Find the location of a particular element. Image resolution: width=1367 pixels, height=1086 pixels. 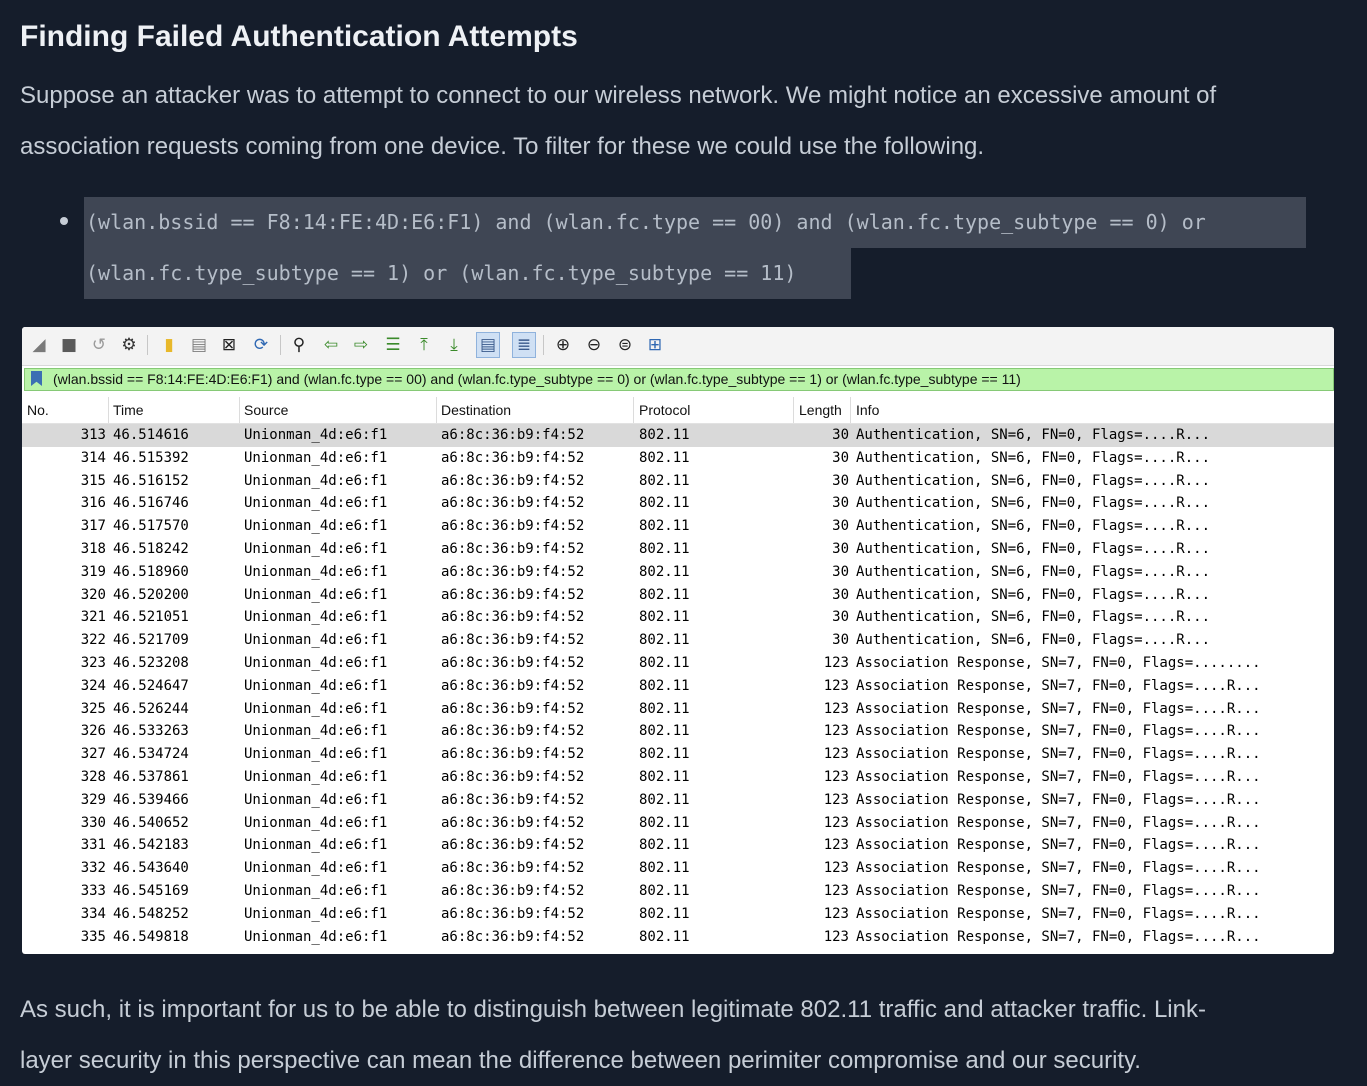

go-forward-icon: ⇨ is located at coordinates (361, 345).